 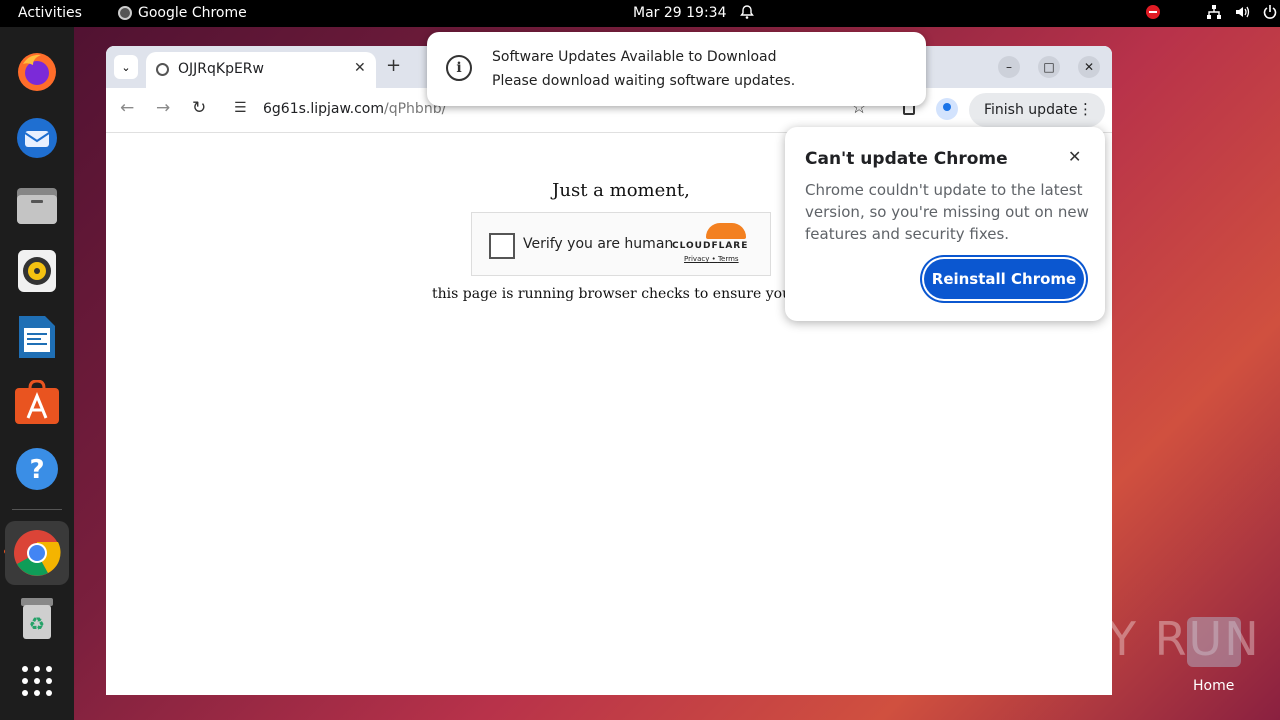 What do you see at coordinates (1009, 67) in the screenshot?
I see `minimize-button: –` at bounding box center [1009, 67].